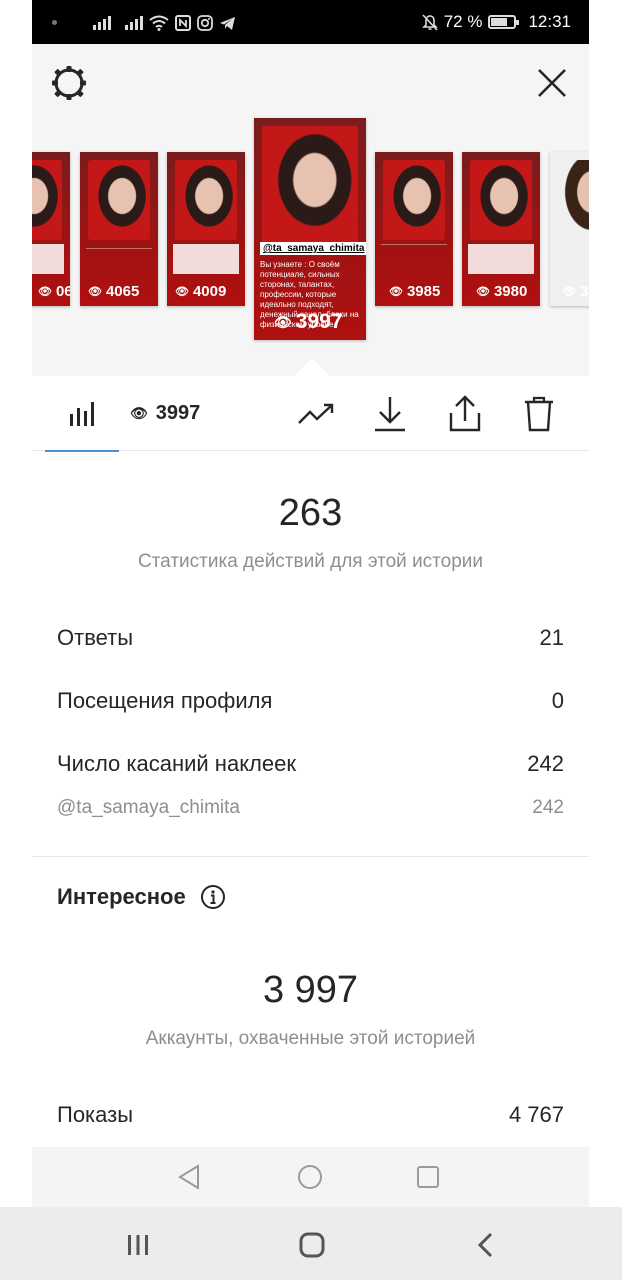  I want to click on battery-percent: 72 %, so click(463, 21).